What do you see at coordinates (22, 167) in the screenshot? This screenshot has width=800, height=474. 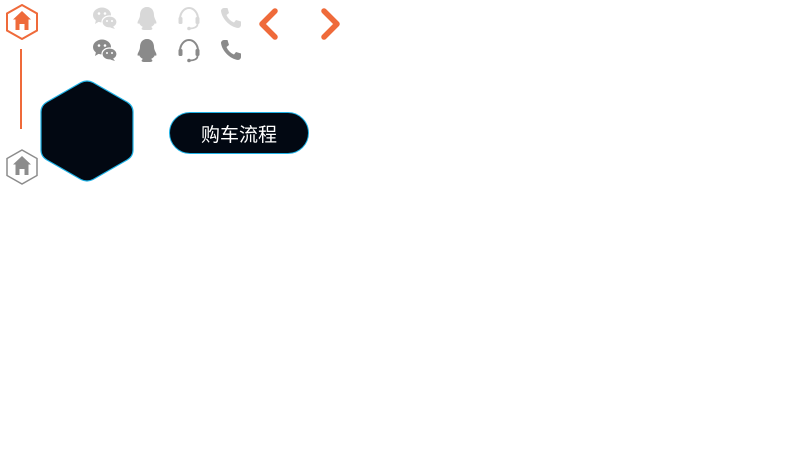 I see `home-inactive-icon` at bounding box center [22, 167].